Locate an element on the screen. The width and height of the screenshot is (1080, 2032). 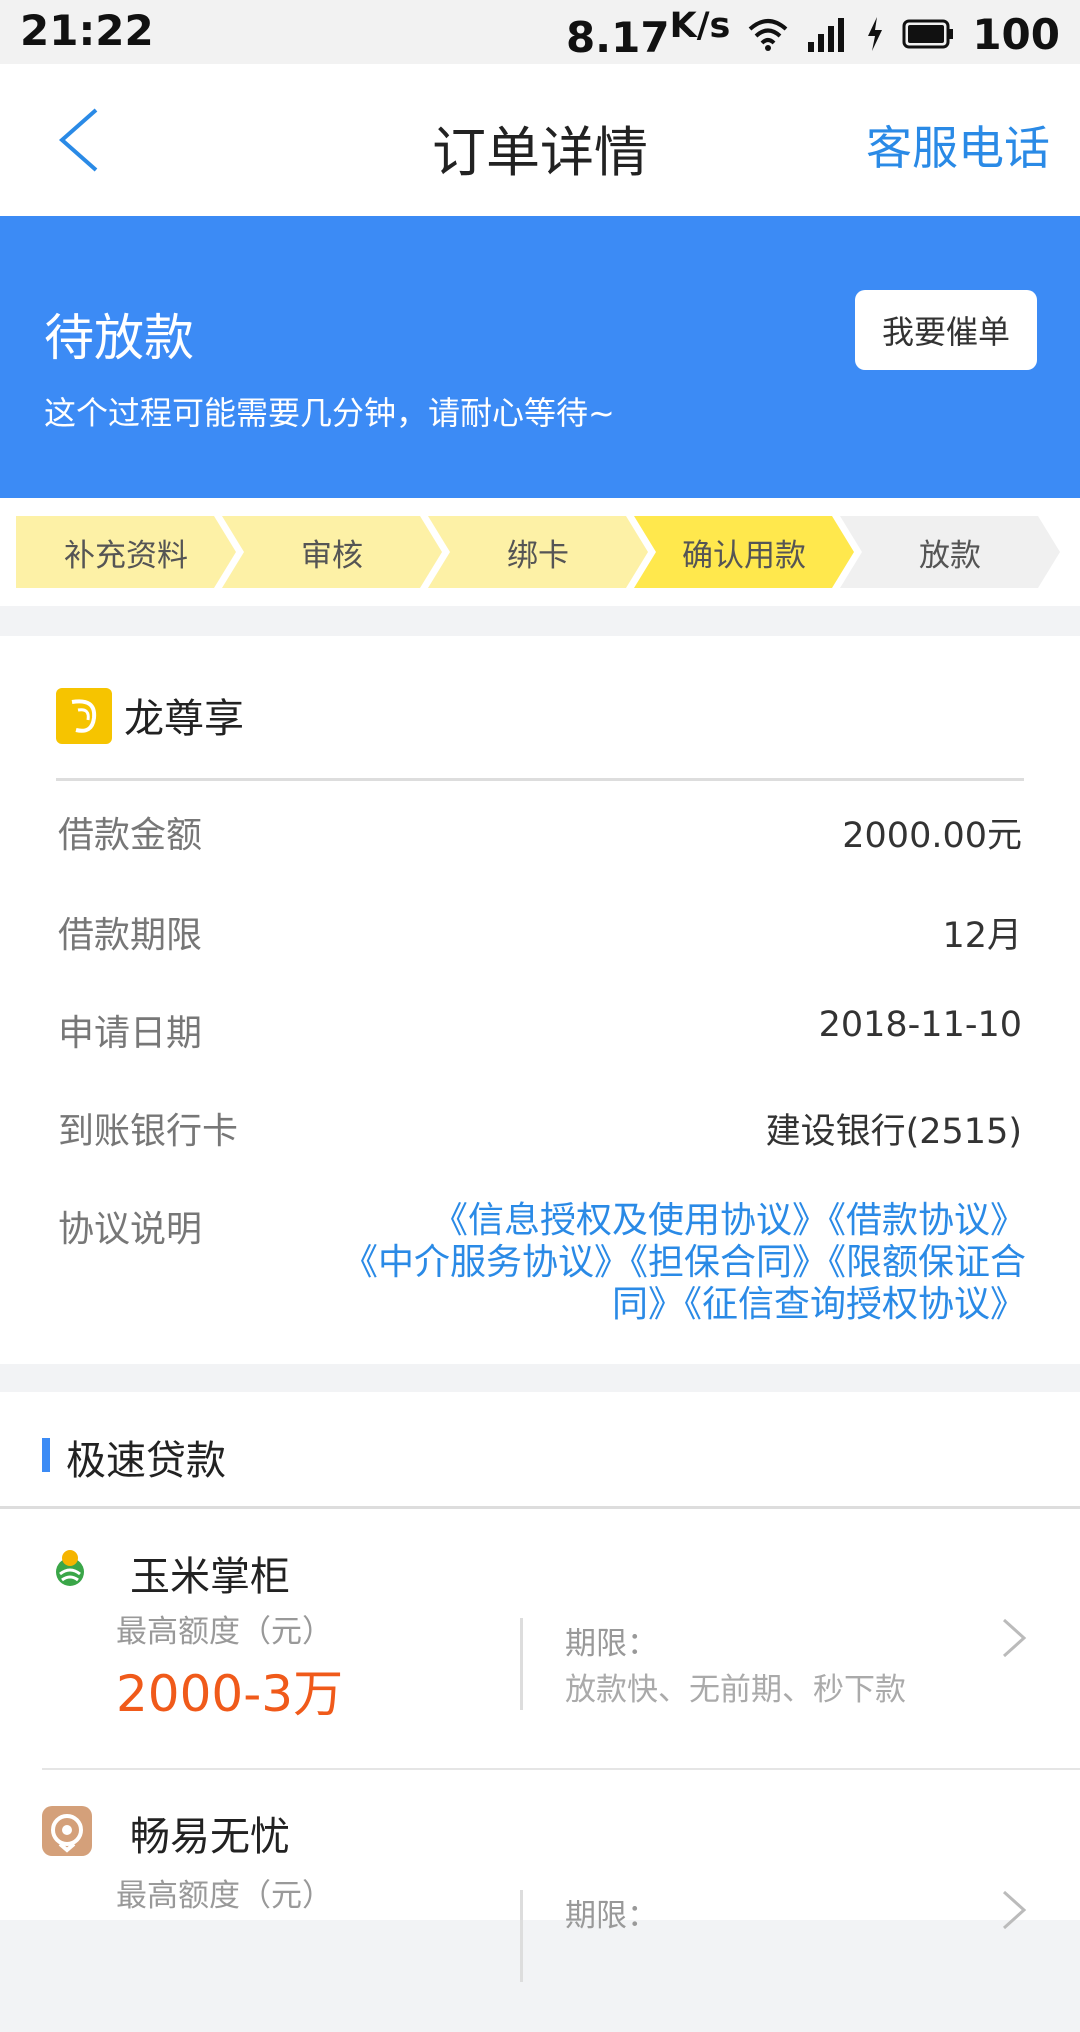
agreement-link-info-auth: 《信息授权及使用协议》 is located at coordinates (630, 1220).